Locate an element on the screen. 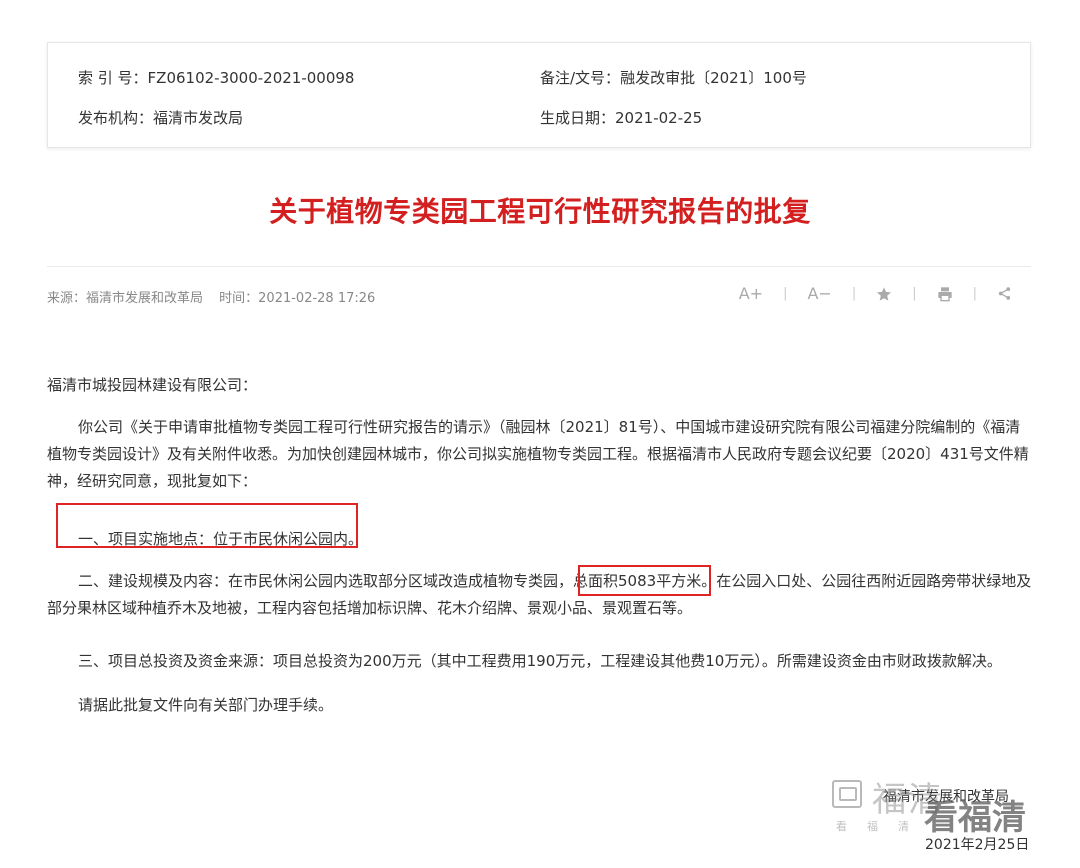 This screenshot has height=868, width=1080. publishing-org-label: 发布机构： is located at coordinates (116, 118).